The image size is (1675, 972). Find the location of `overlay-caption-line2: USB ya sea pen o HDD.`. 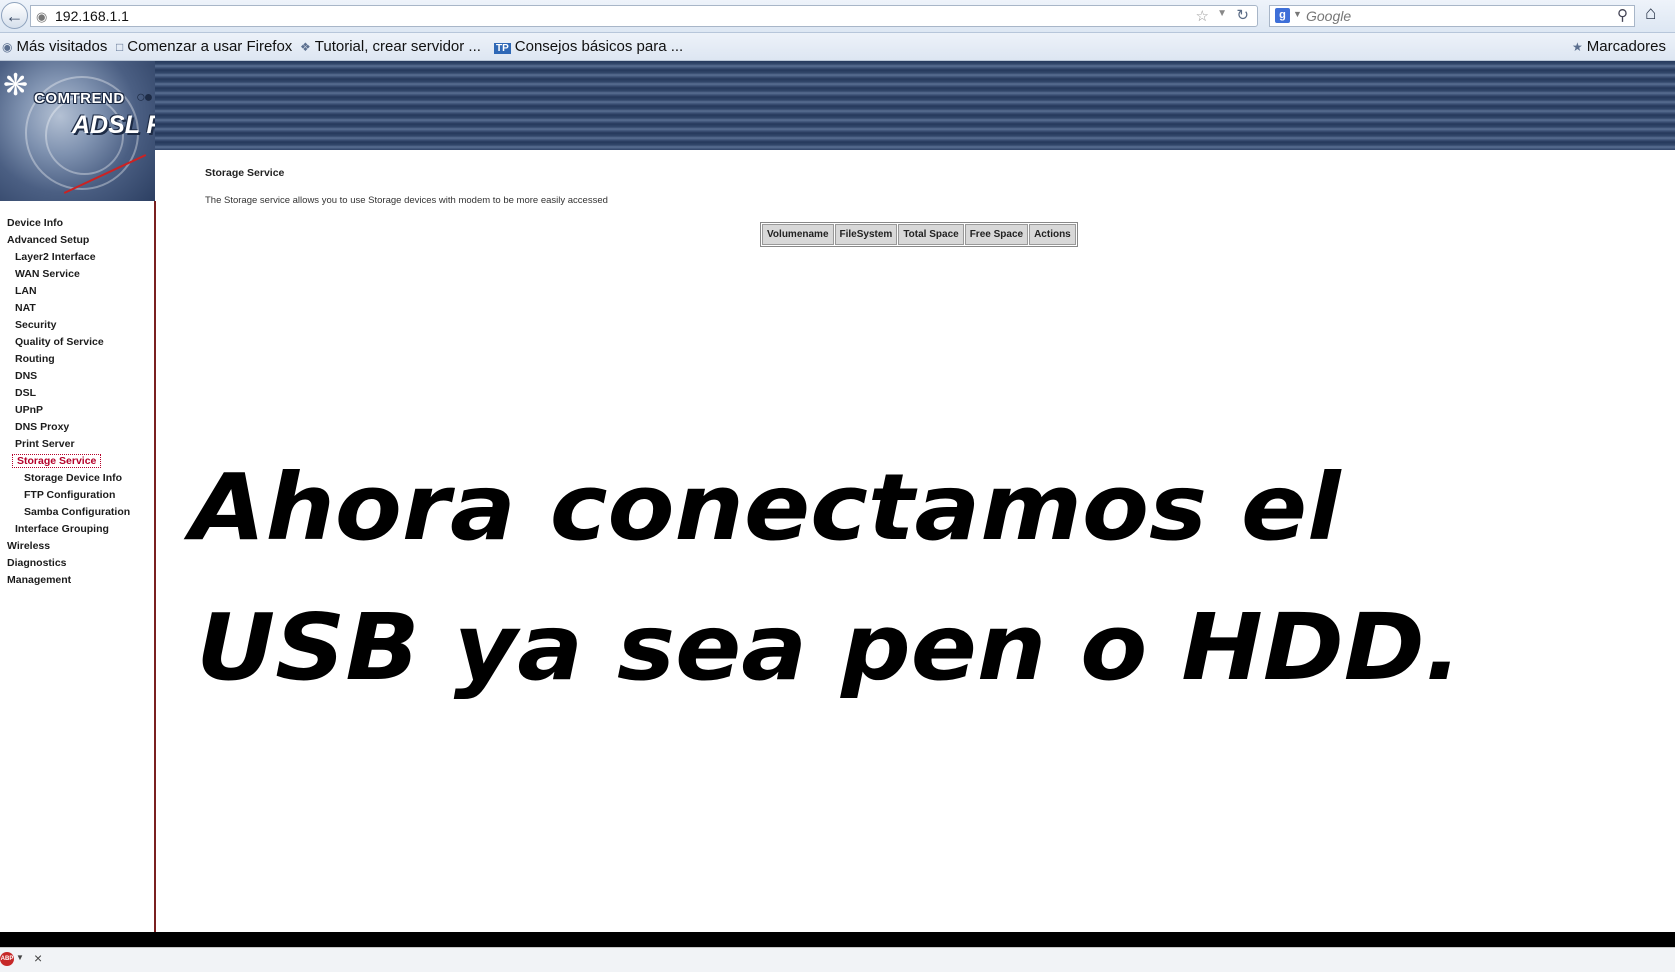

overlay-caption-line2: USB ya sea pen o HDD. is located at coordinates (829, 647).